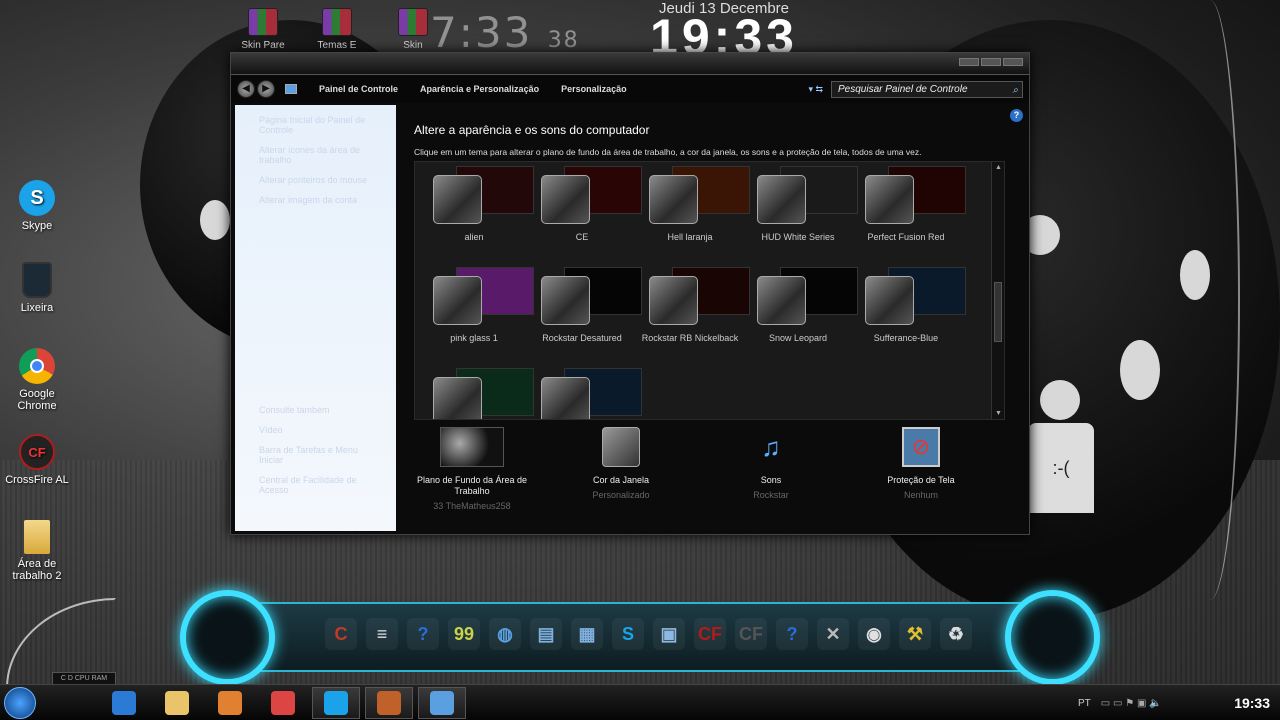 The image size is (1280, 720). Describe the element at coordinates (464, 634) in the screenshot. I see `monitor-icon: 99` at that location.